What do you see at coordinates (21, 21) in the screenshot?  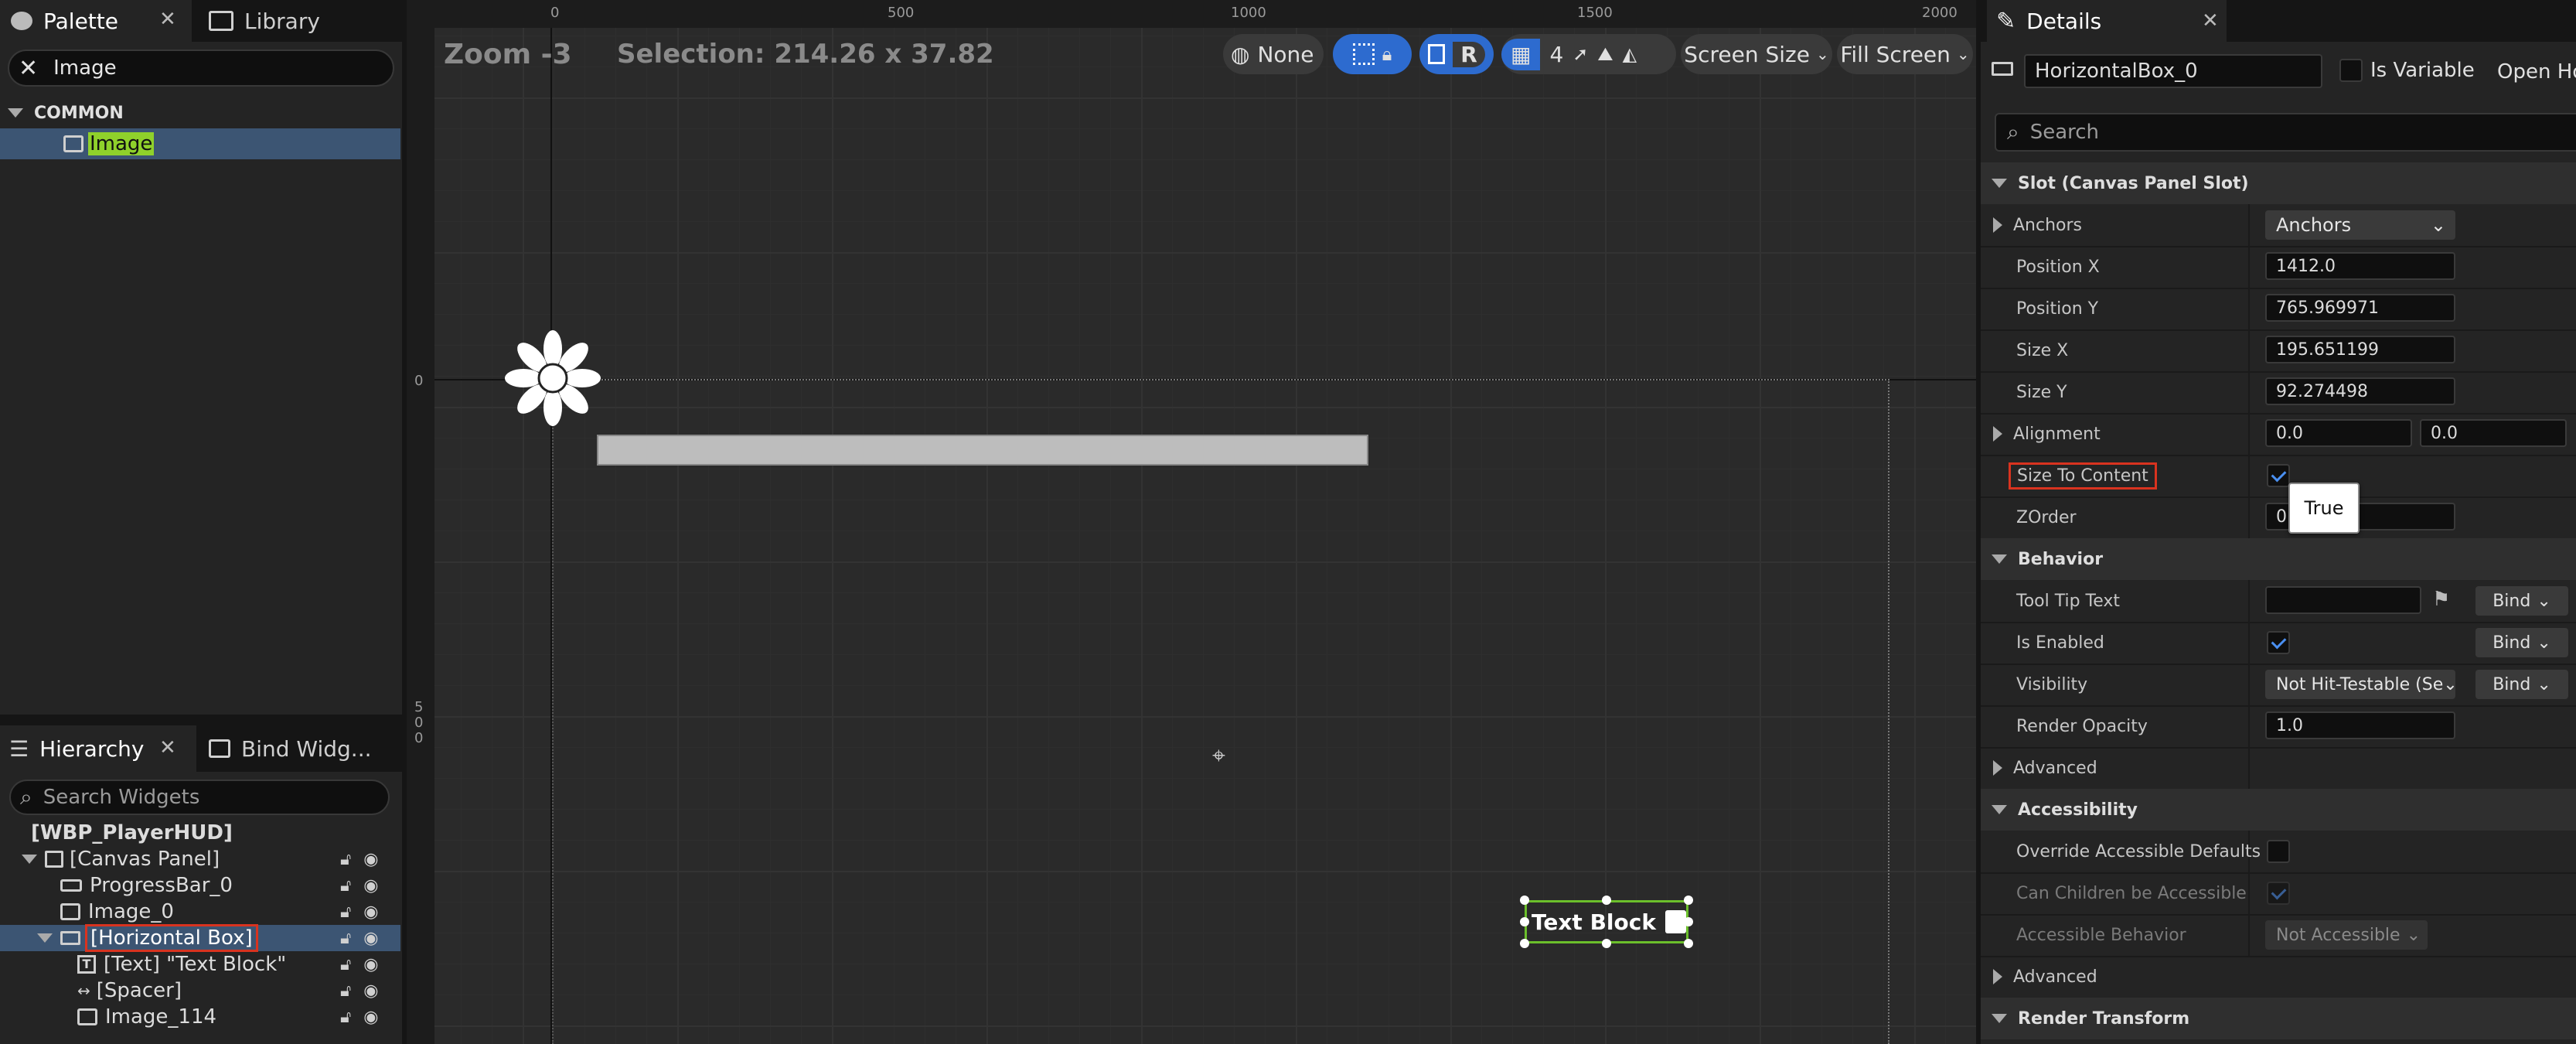 I see `palette-icon` at bounding box center [21, 21].